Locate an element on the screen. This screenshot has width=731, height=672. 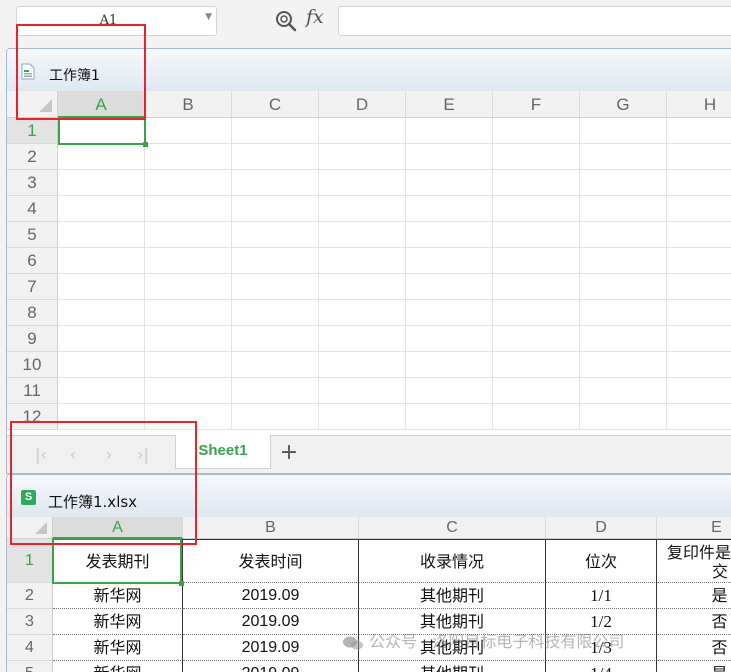
table-header-cell: 收录情况 is located at coordinates (452, 561).